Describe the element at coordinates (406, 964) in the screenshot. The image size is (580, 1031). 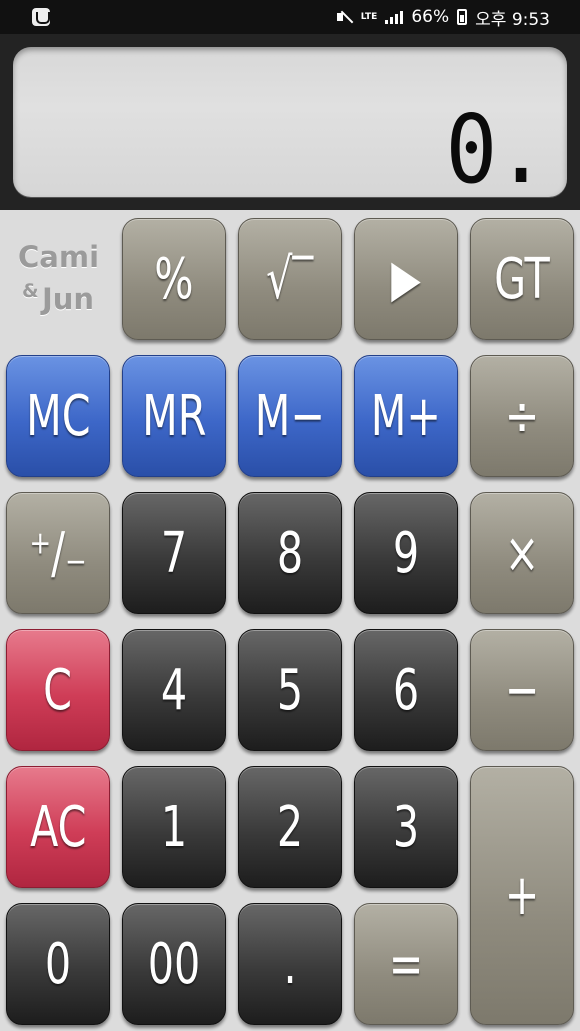
I see `equals-button: =` at that location.